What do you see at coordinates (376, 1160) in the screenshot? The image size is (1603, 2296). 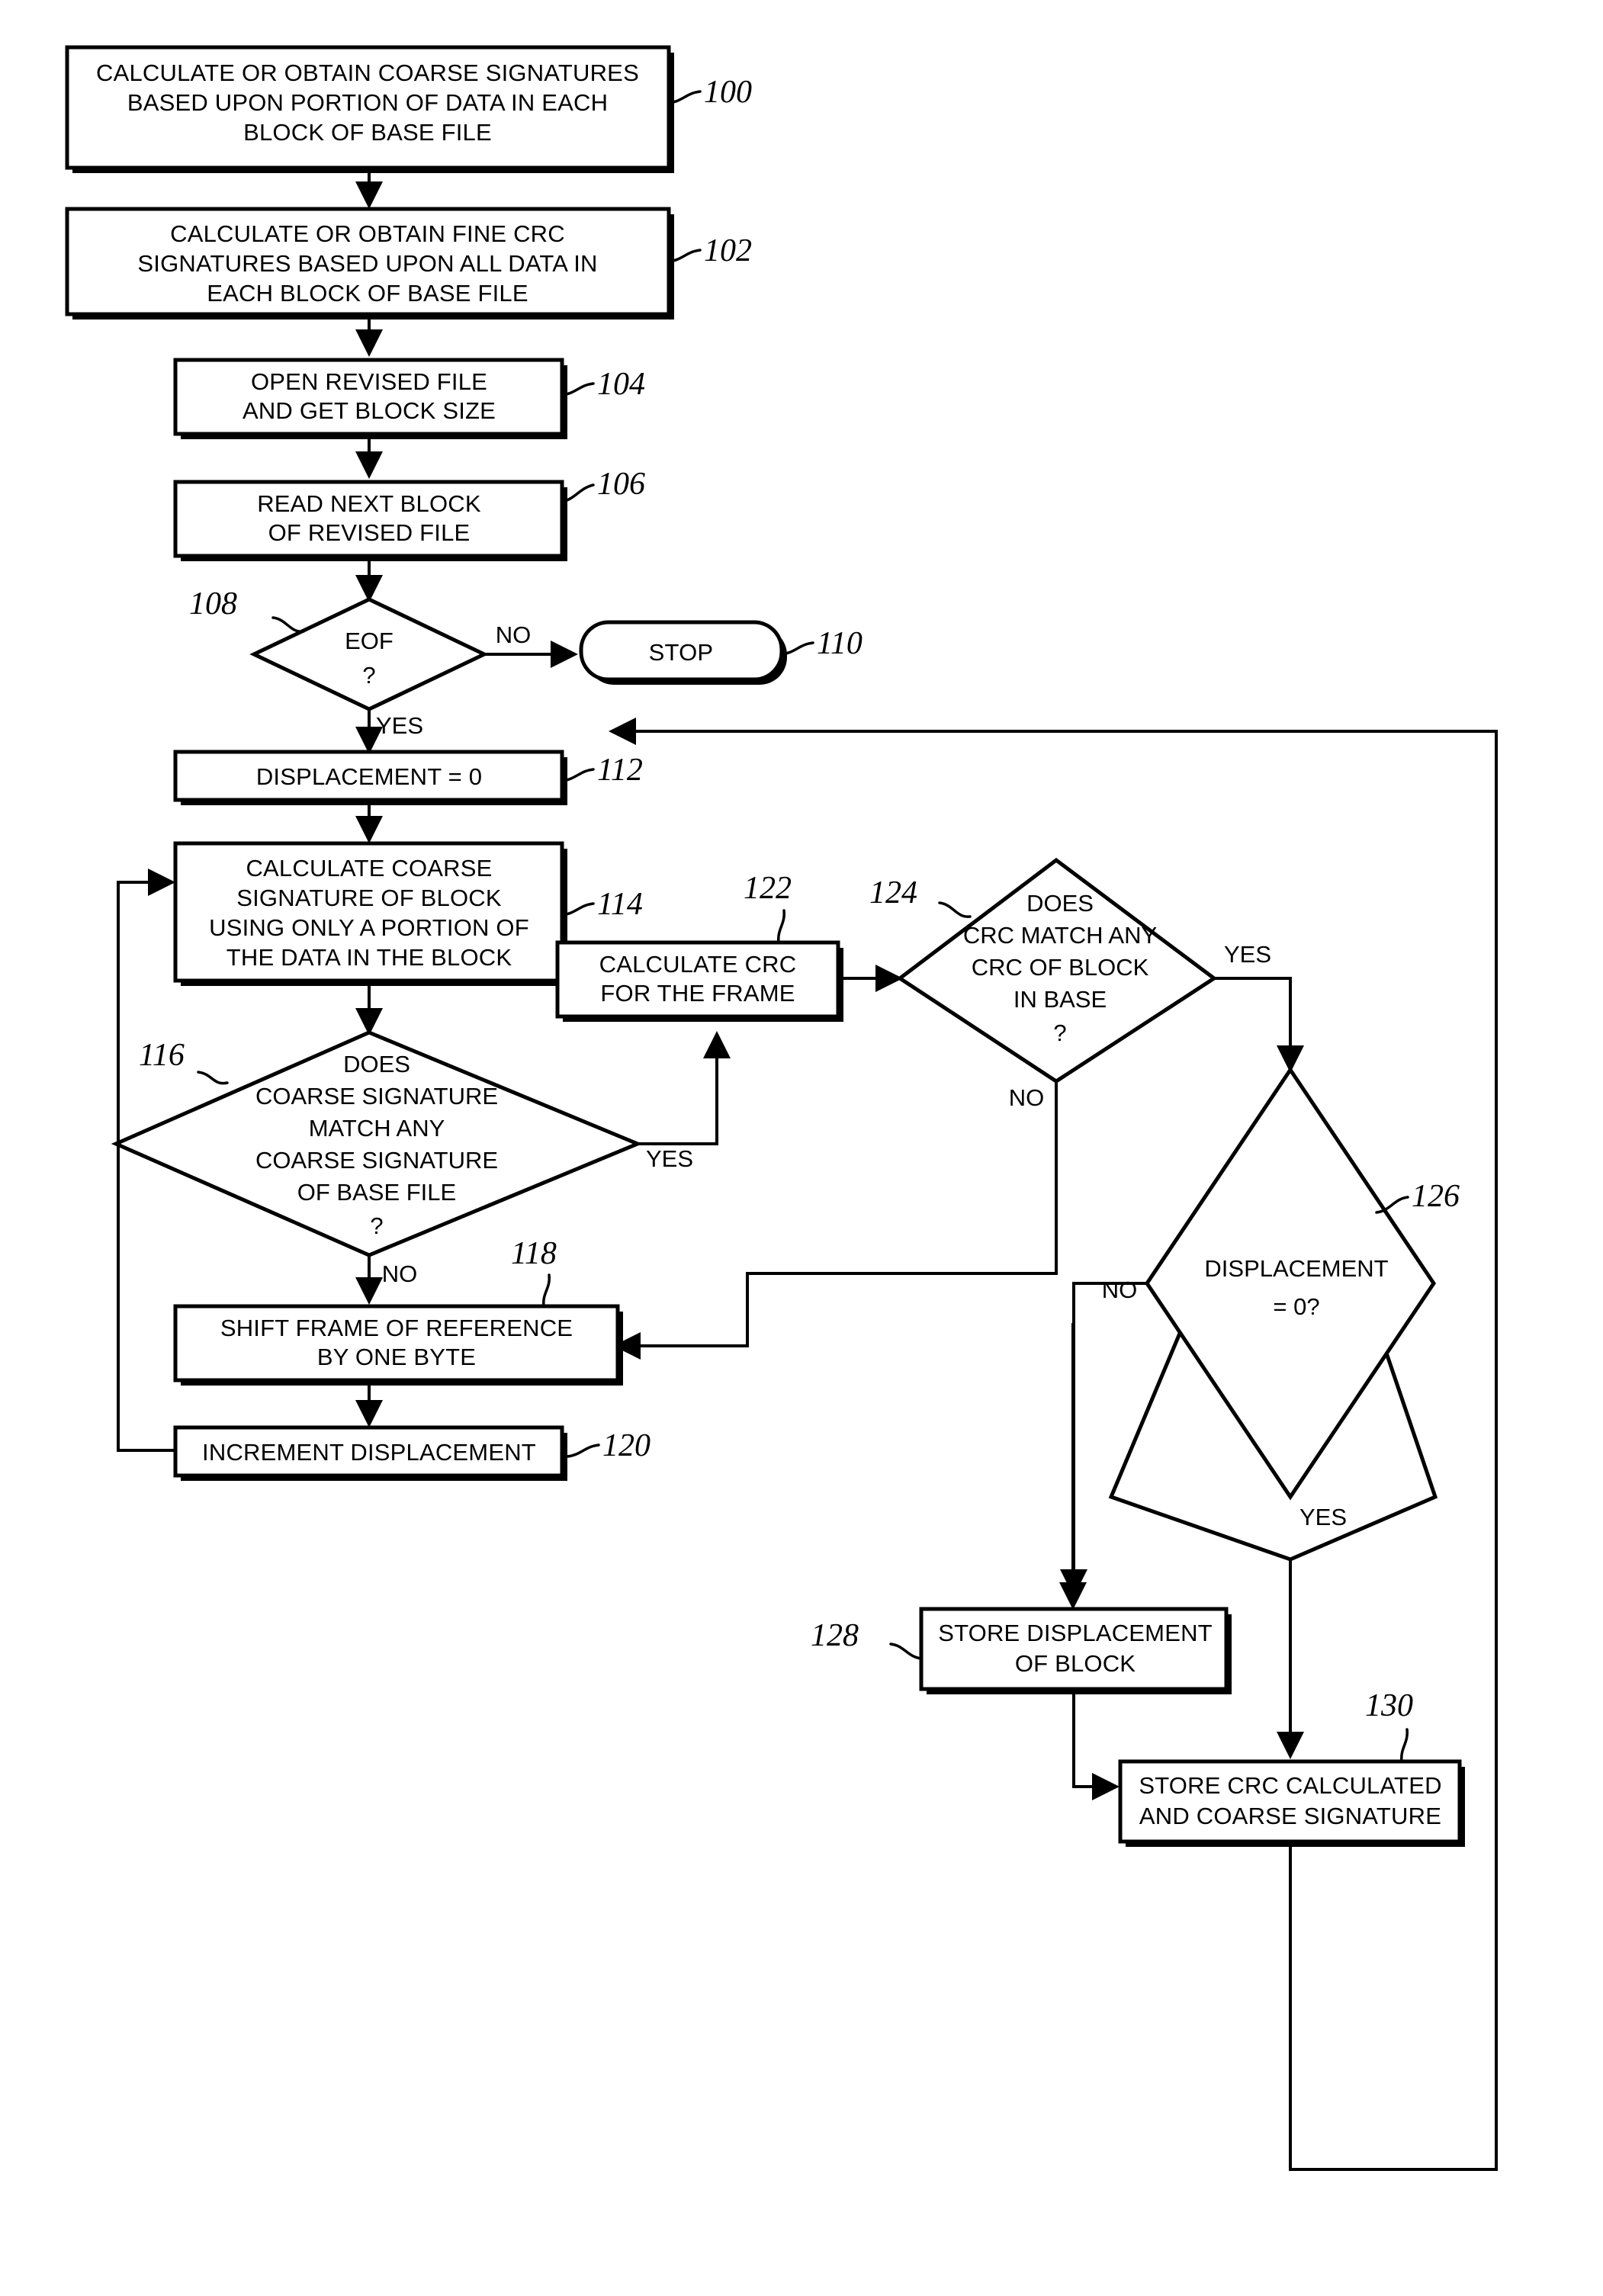 I see `node-116-line-4: COARSE SIGNATURE` at bounding box center [376, 1160].